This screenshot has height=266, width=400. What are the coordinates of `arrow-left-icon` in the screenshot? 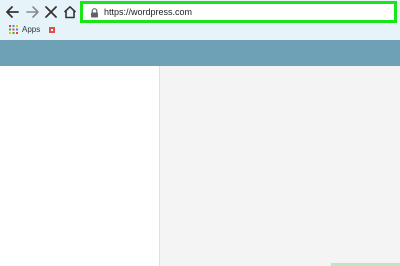 It's located at (12, 12).